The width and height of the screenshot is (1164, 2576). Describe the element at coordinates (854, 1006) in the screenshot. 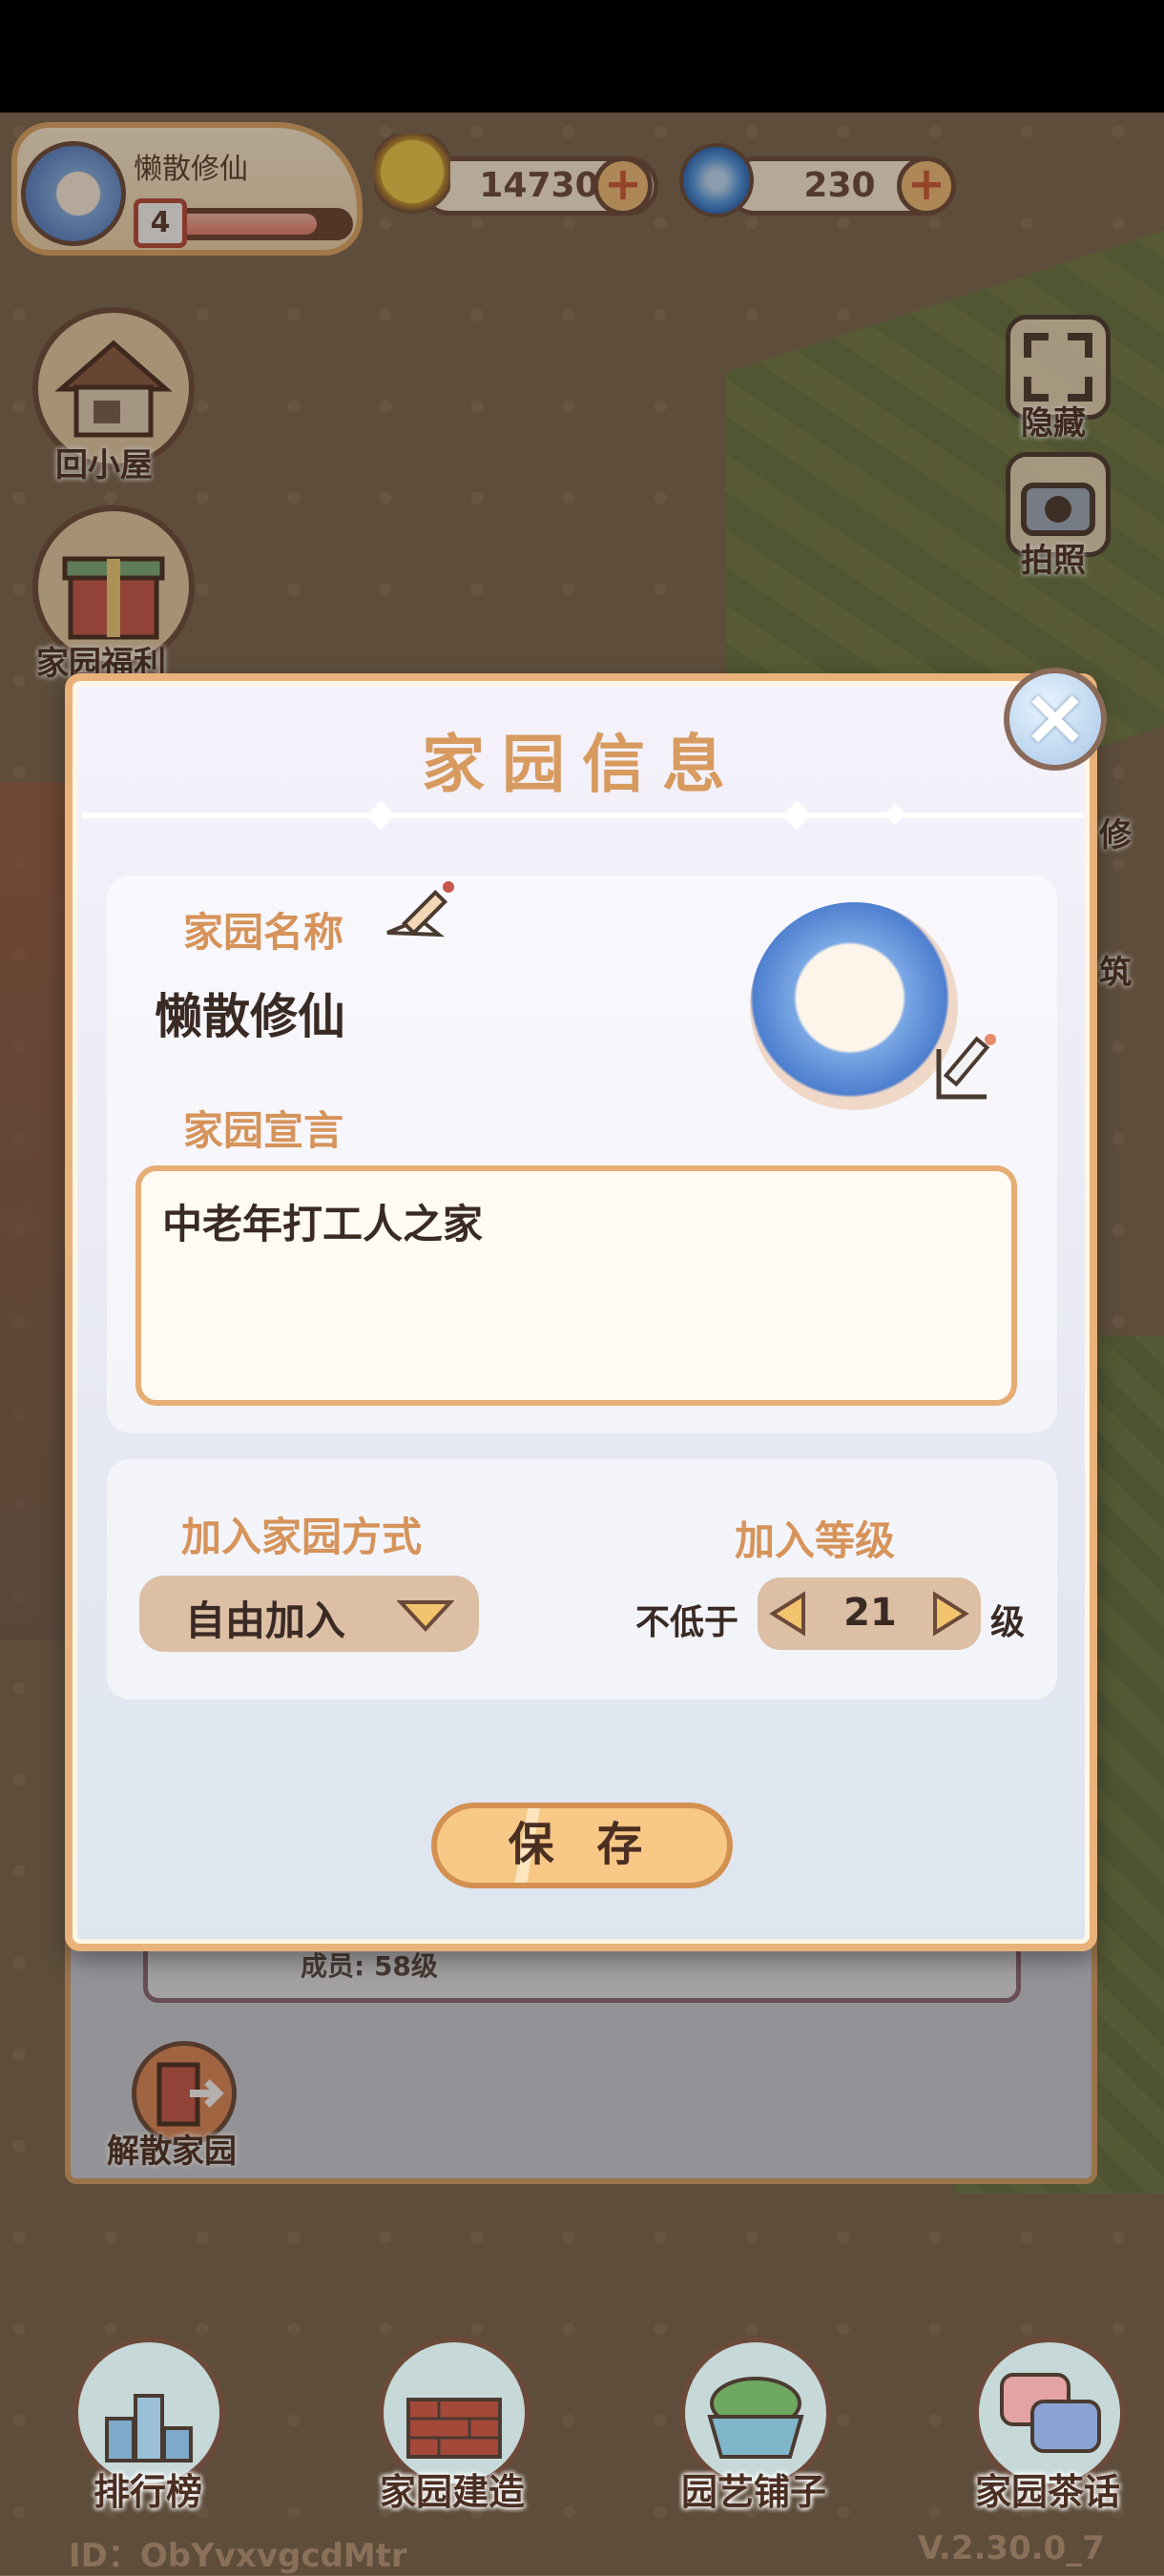

I see `home-avatar` at that location.